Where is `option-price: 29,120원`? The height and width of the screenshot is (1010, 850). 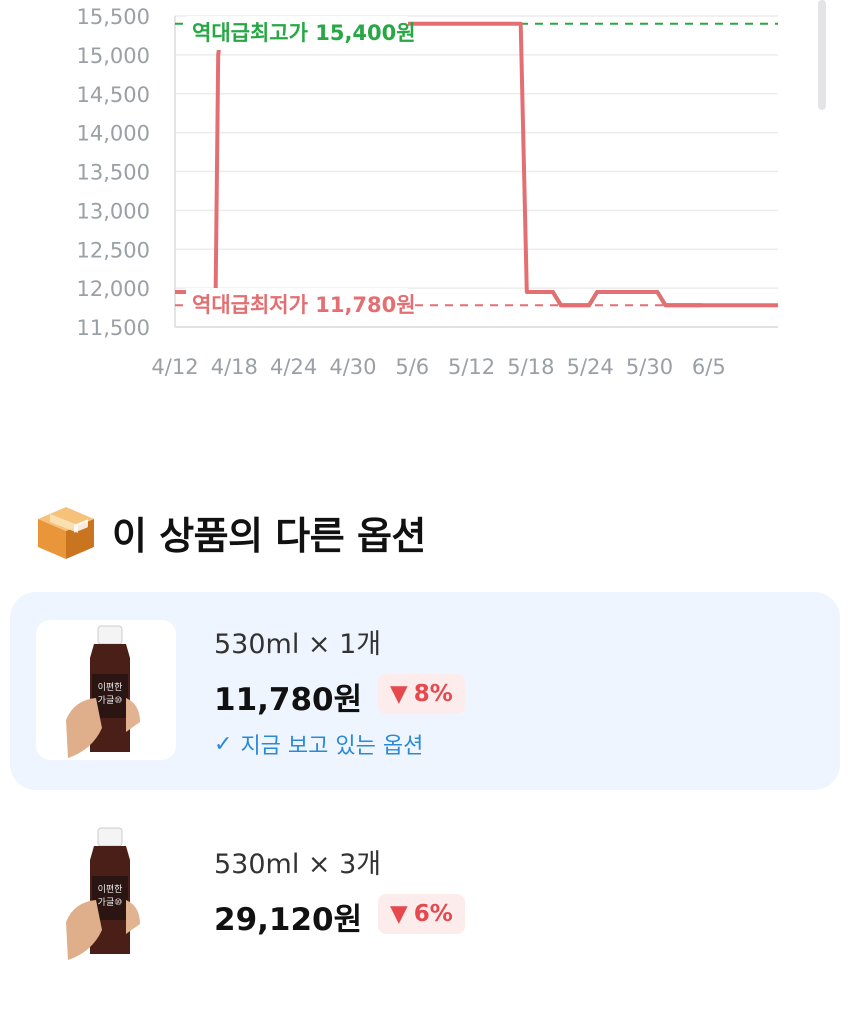 option-price: 29,120원 is located at coordinates (288, 920).